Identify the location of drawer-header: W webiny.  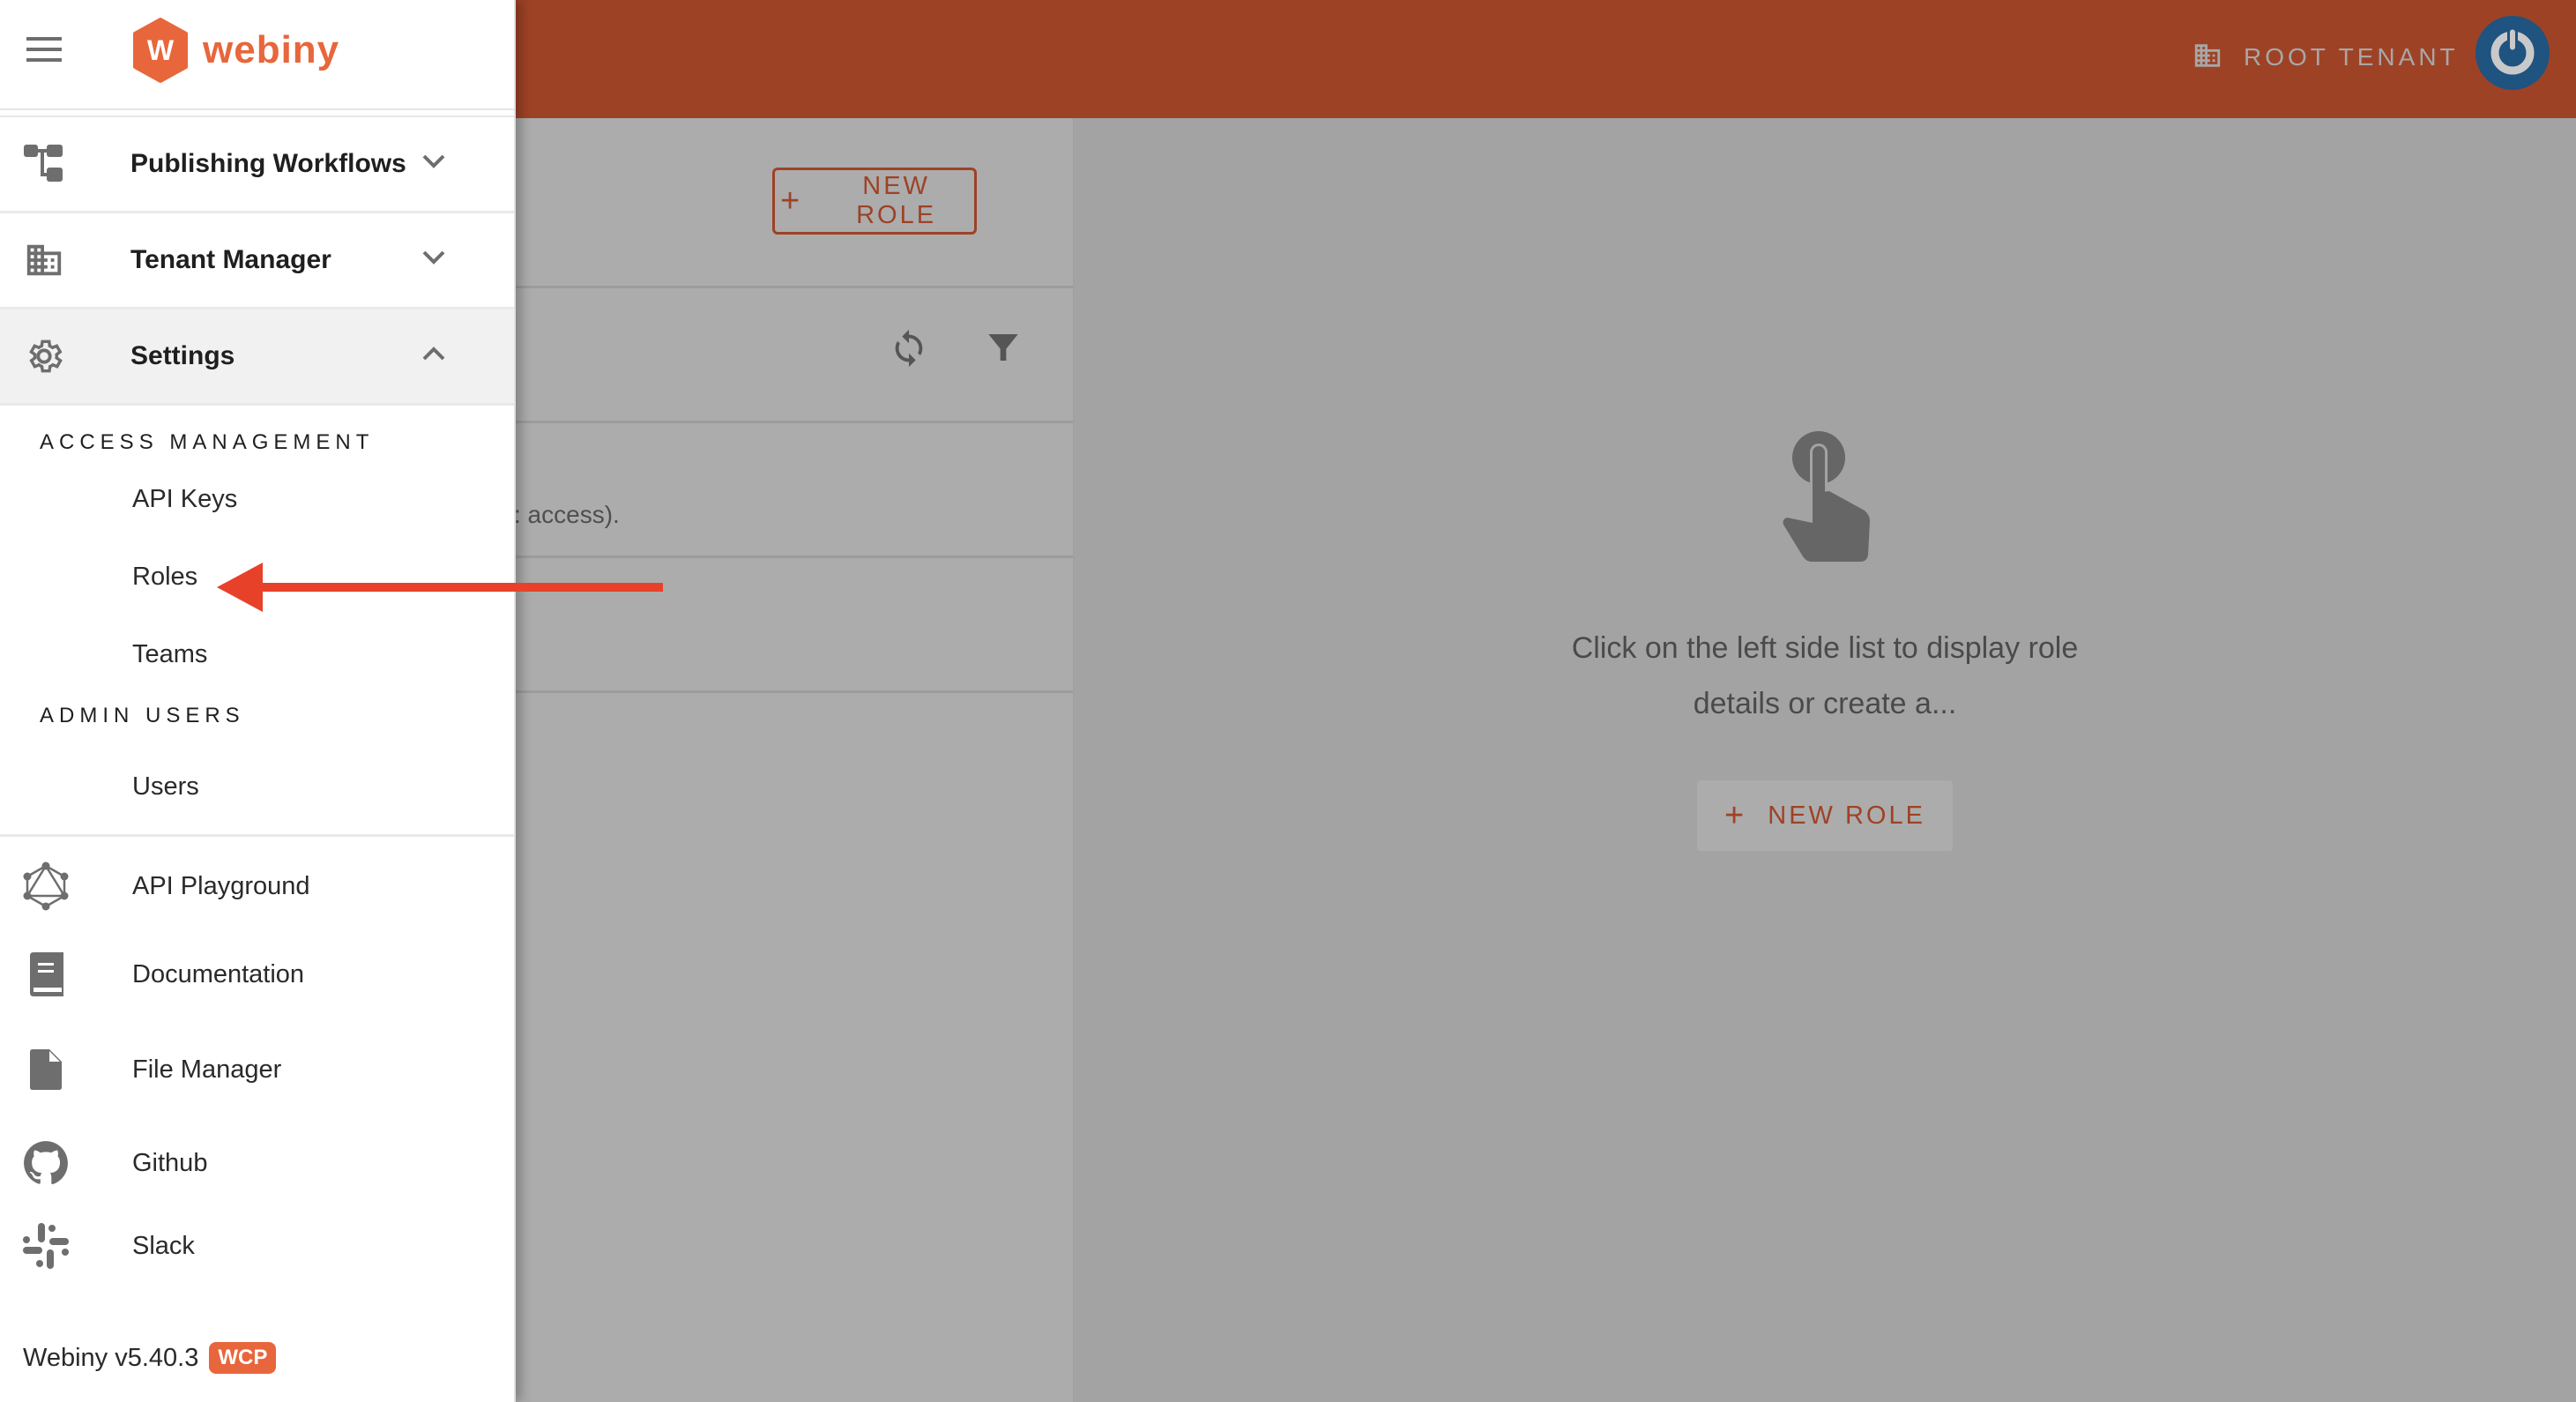
(257, 55).